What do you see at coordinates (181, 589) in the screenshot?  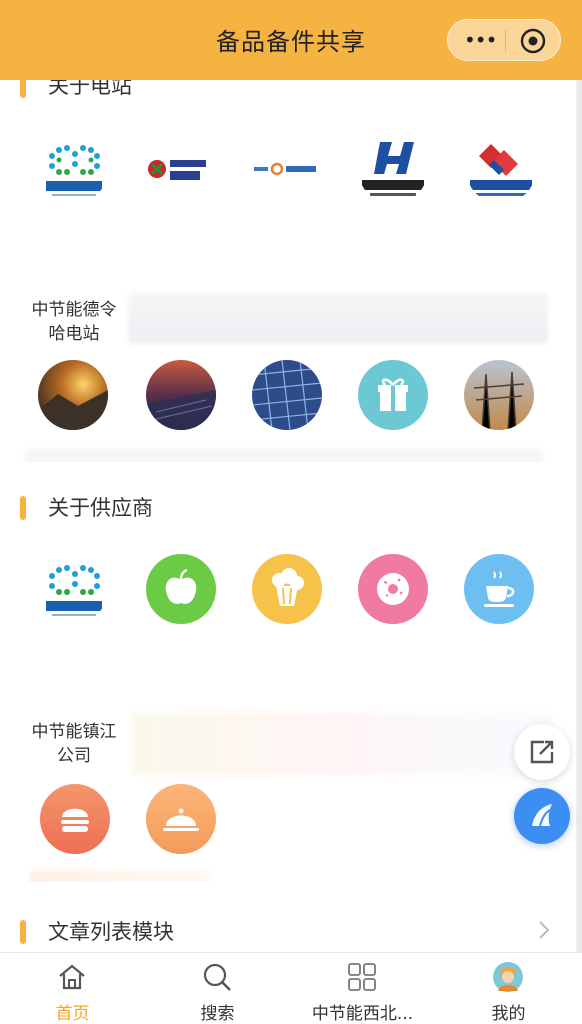 I see `apple-icon` at bounding box center [181, 589].